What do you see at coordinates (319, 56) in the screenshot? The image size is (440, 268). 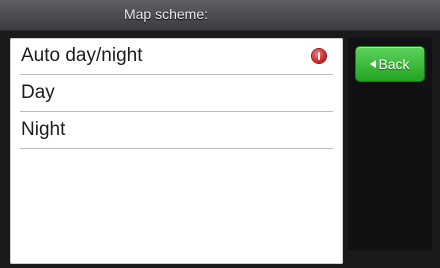 I see `selected-indicator-icon` at bounding box center [319, 56].